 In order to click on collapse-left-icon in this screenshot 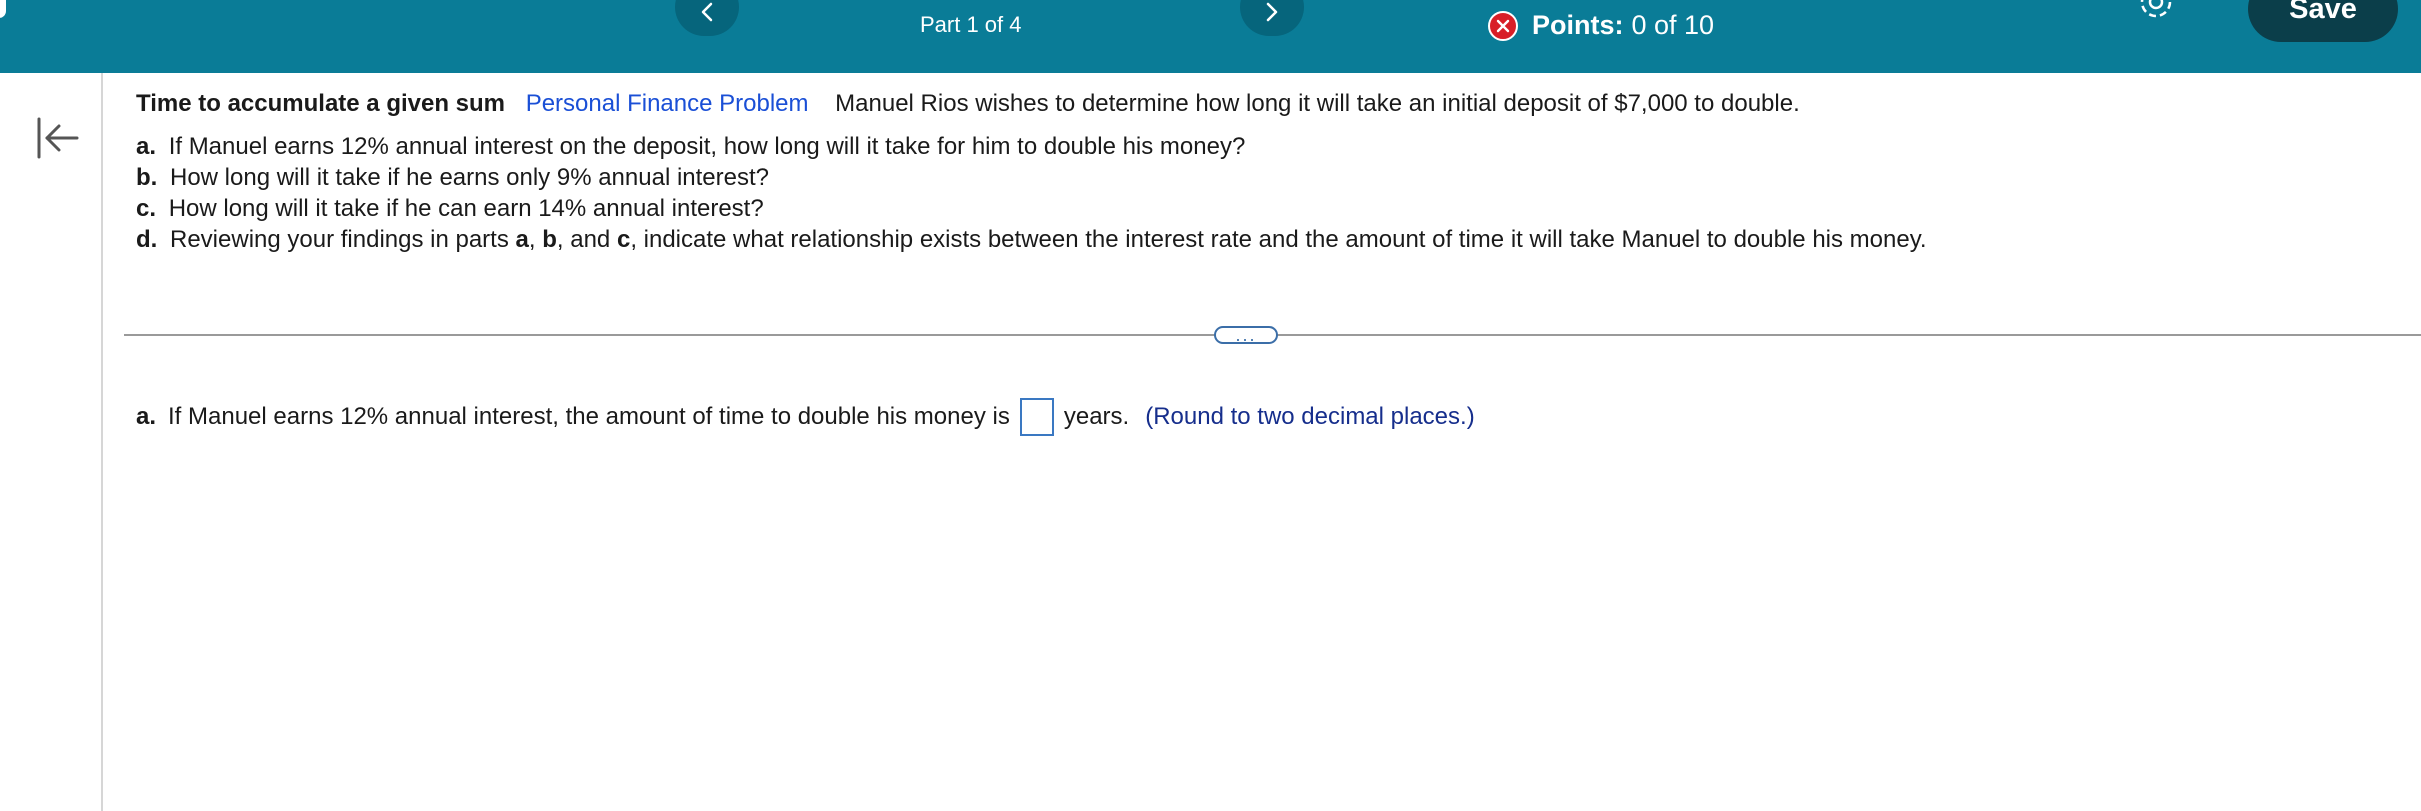, I will do `click(58, 138)`.